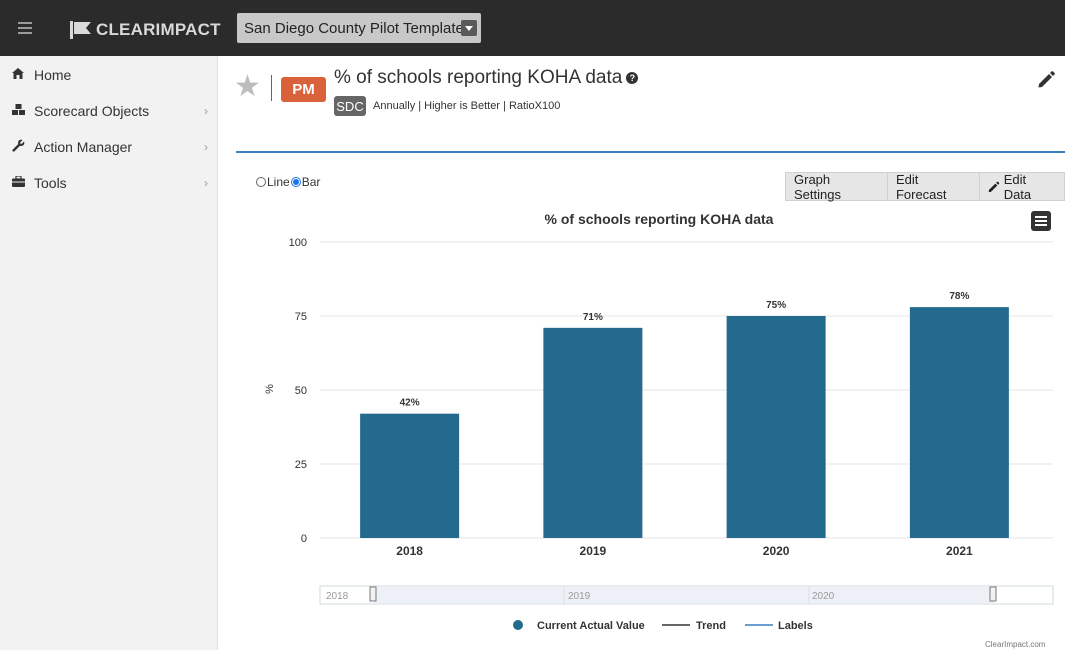  Describe the element at coordinates (659, 219) in the screenshot. I see `chart-title: % of schools reporting KOHA data` at that location.